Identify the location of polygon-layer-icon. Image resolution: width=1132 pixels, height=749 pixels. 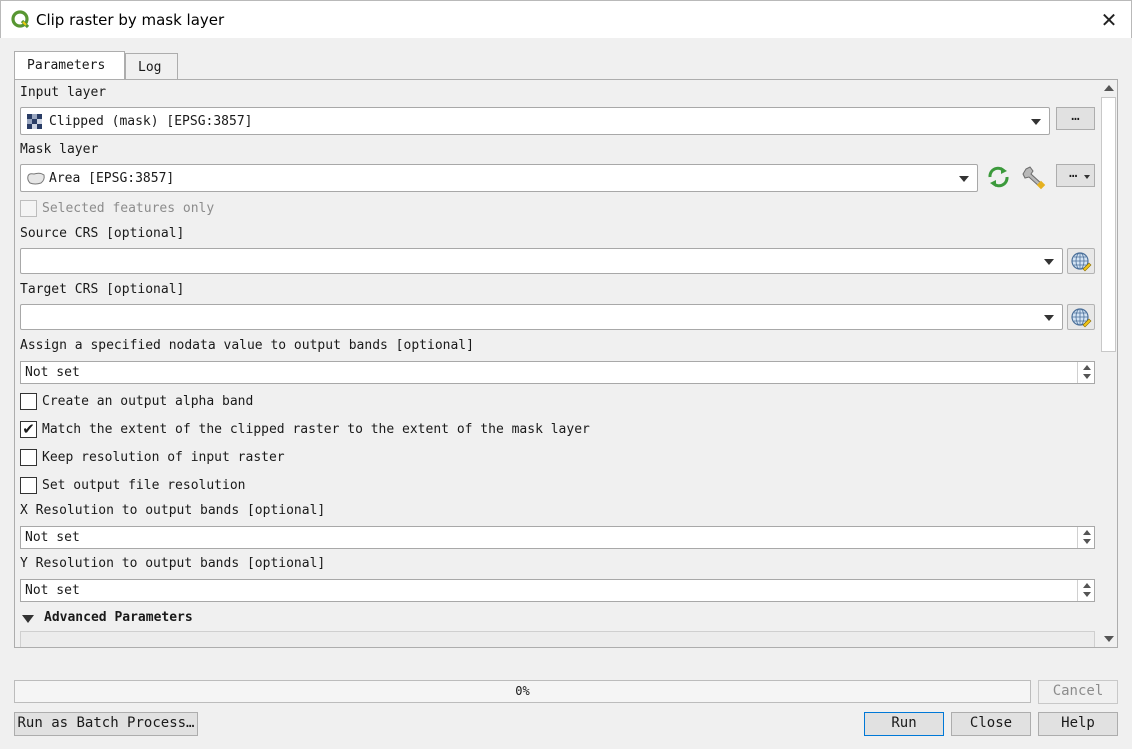
(36, 178).